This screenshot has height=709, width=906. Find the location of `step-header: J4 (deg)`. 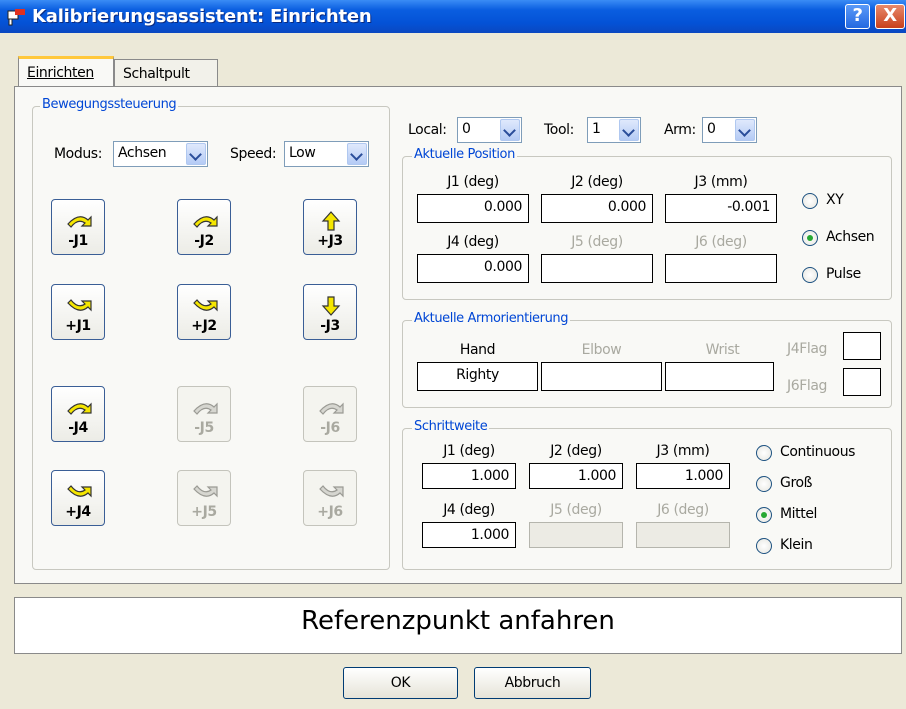

step-header: J4 (deg) is located at coordinates (469, 510).